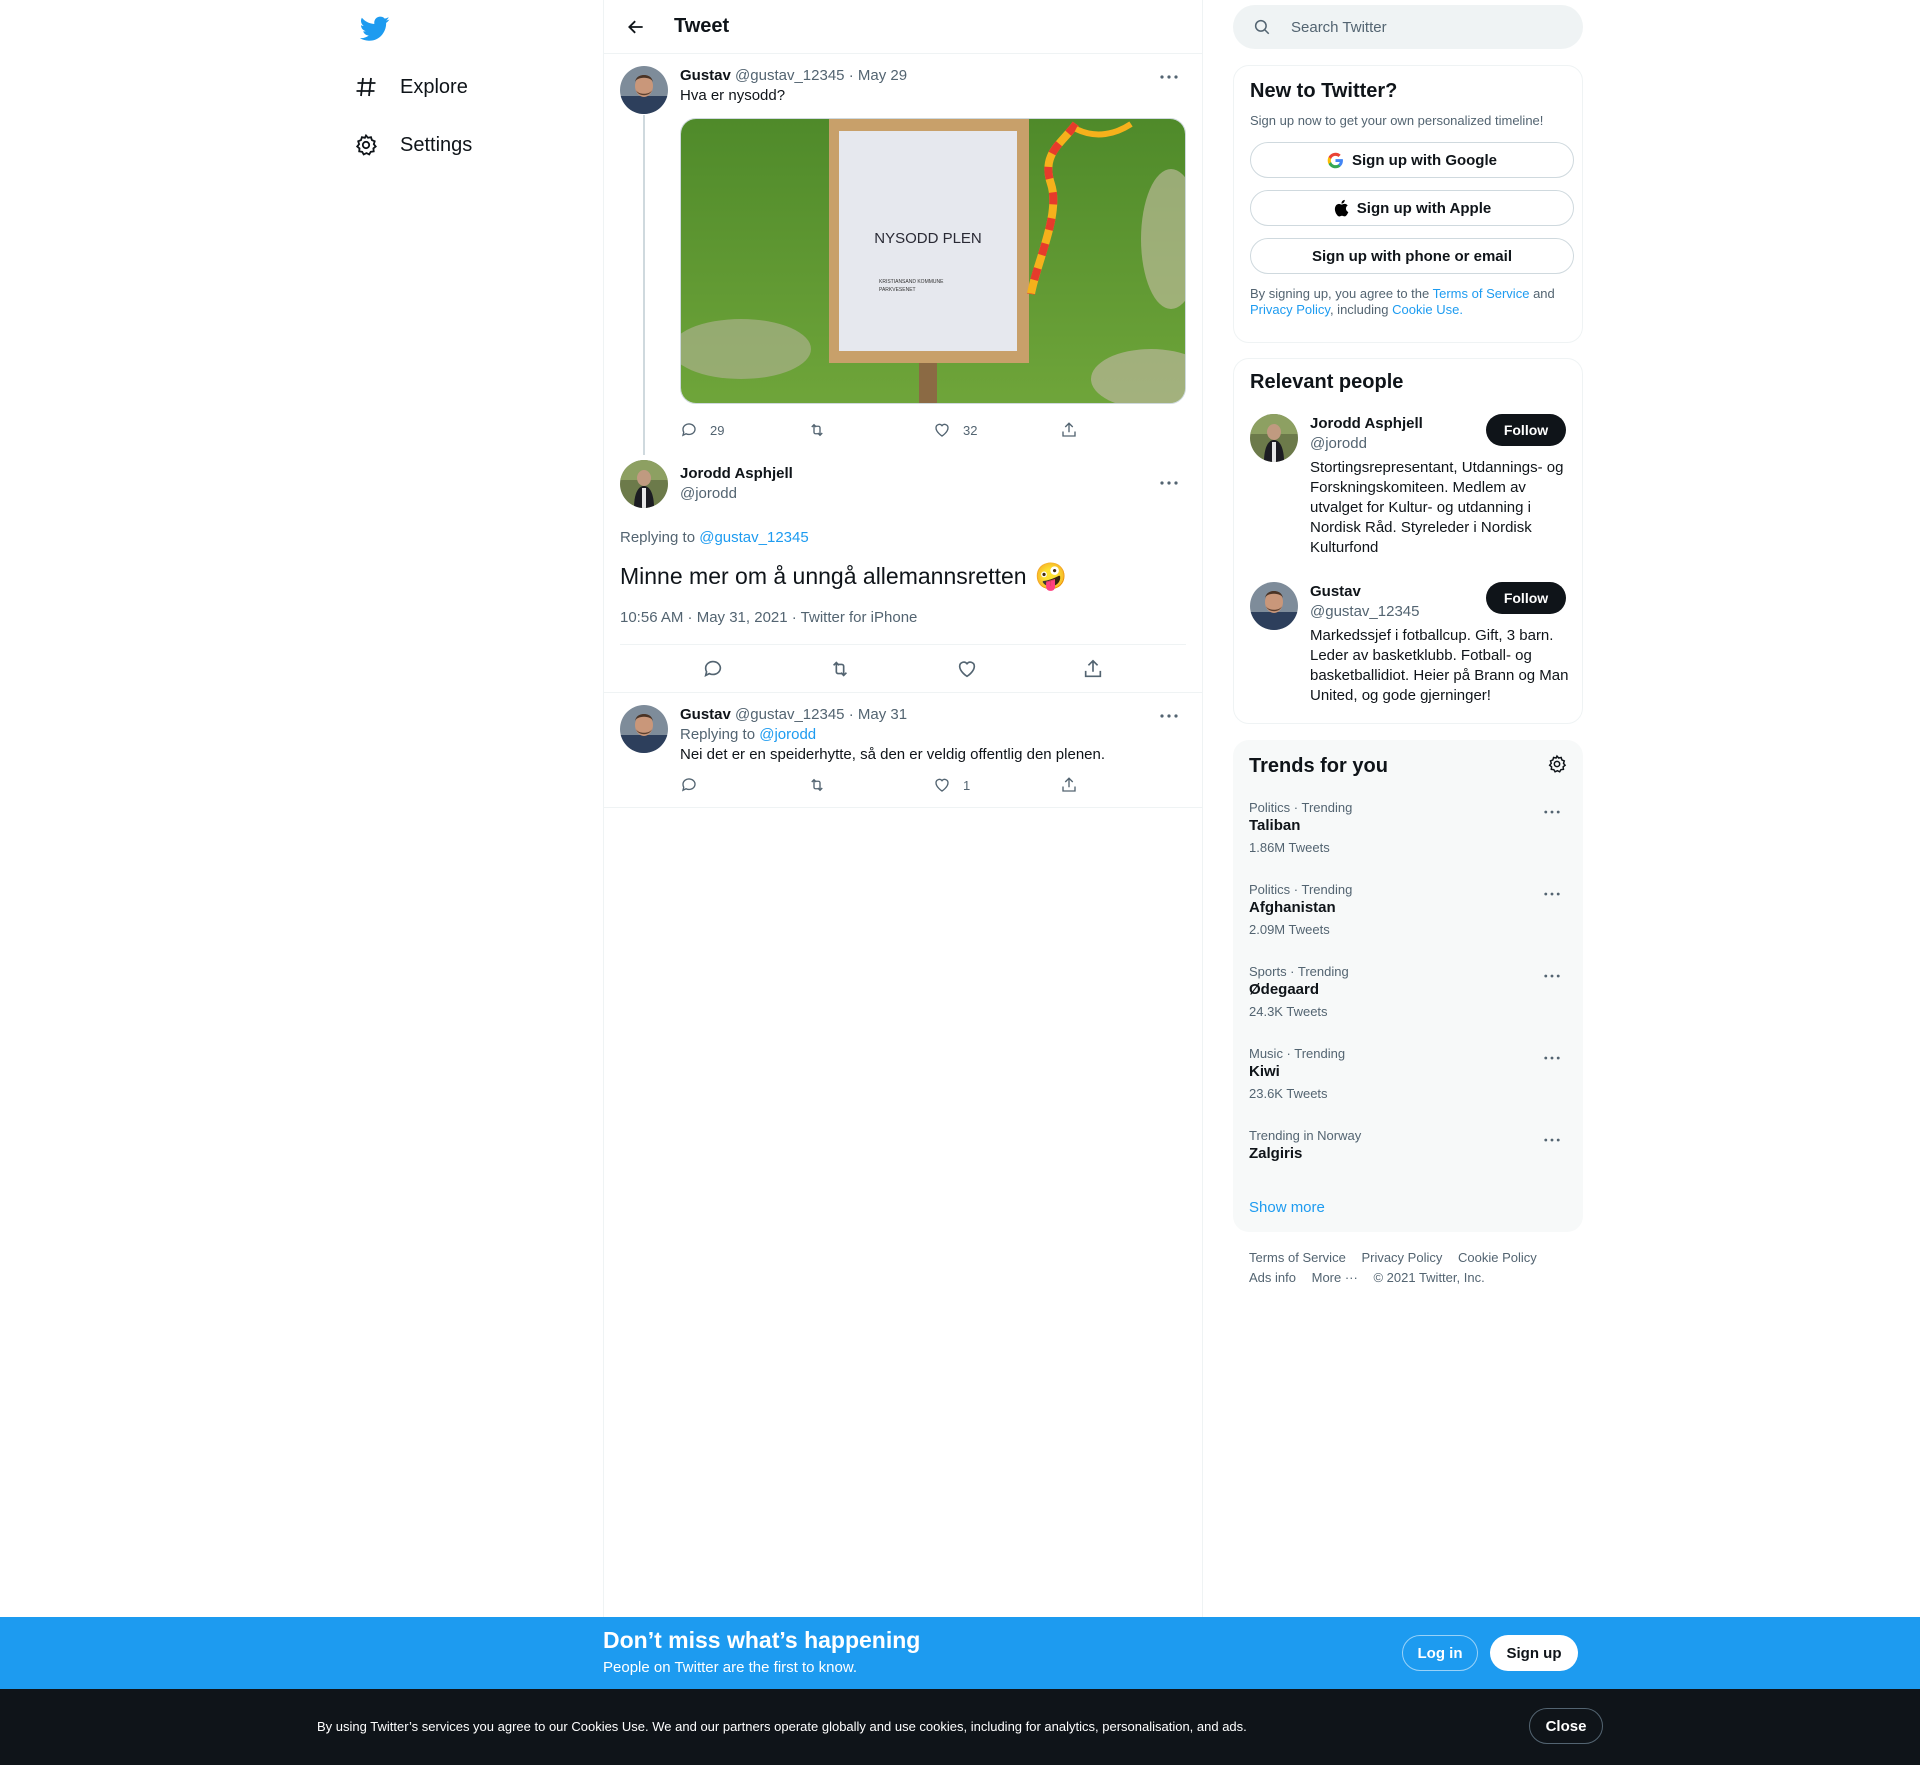 The width and height of the screenshot is (1920, 1765). Describe the element at coordinates (1324, 91) in the screenshot. I see `signup-title: New to Twitter?` at that location.